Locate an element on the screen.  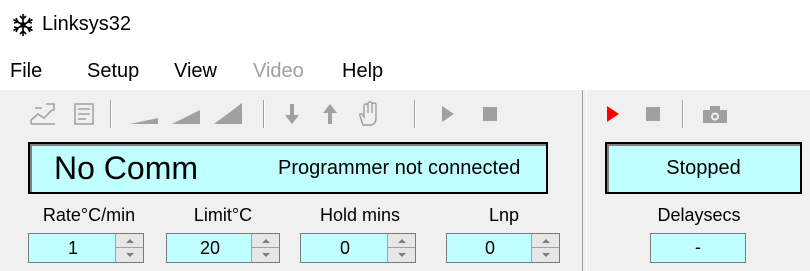
limit-decrement-button is located at coordinates (265, 255).